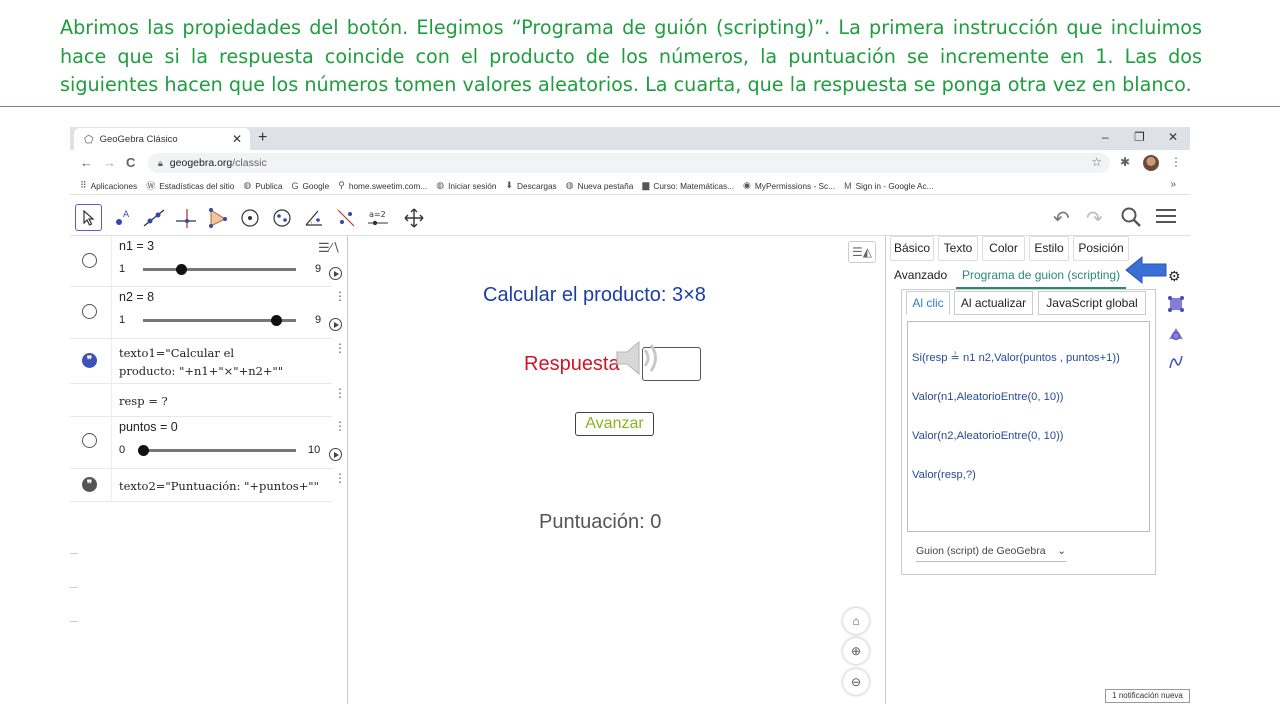  I want to click on tab-basico: Básico, so click(912, 248).